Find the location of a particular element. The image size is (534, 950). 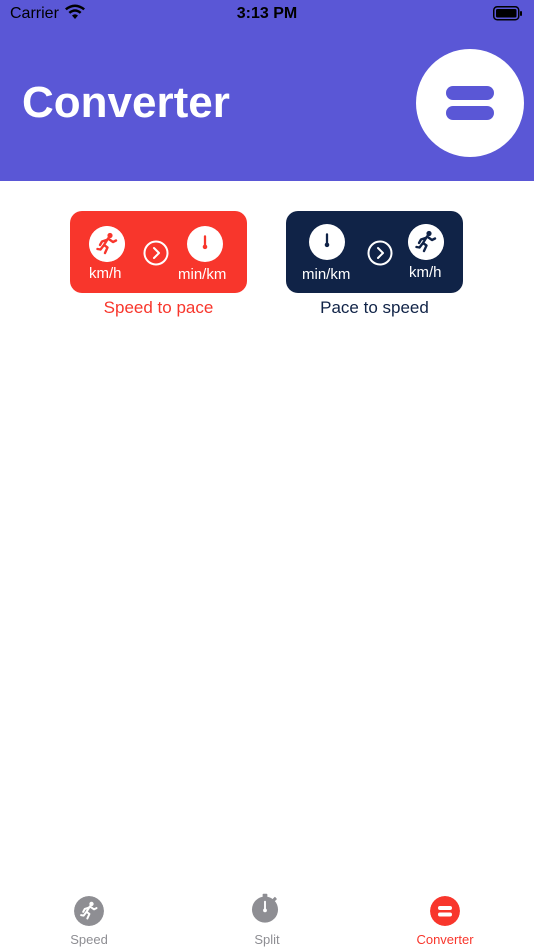

tab-bar: Speed Split Converter is located at coordinates (267, 917).